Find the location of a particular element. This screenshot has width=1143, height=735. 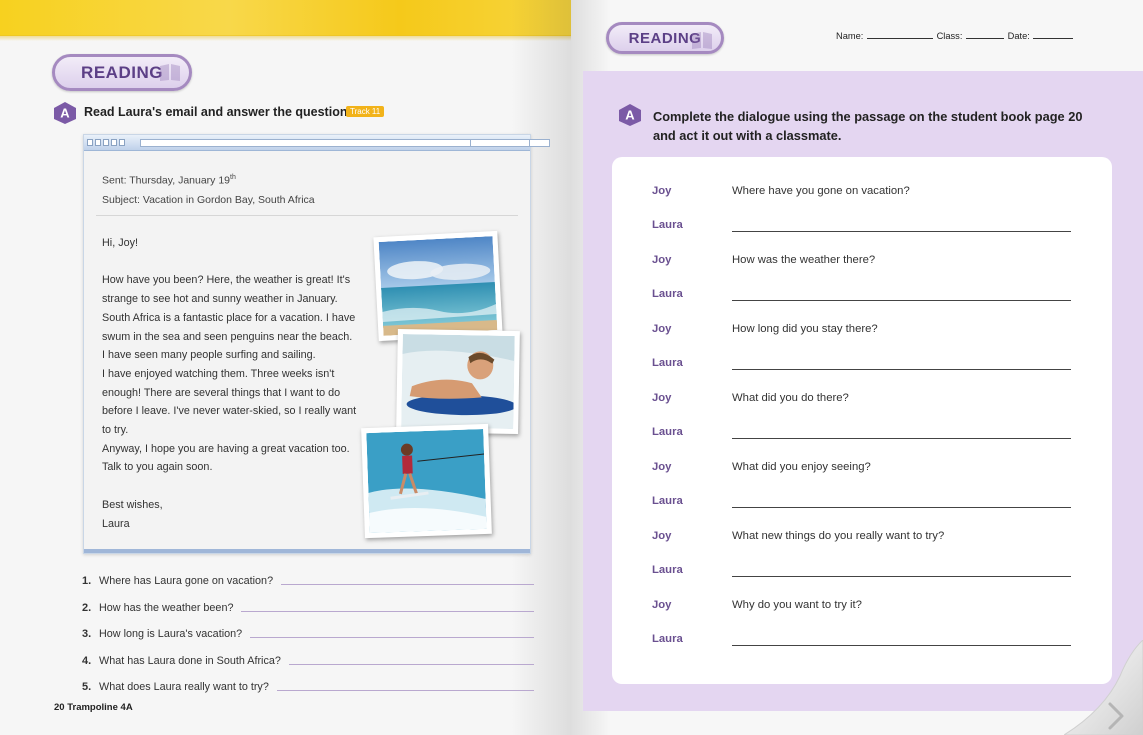

page-curl-arrow-icon is located at coordinates (1103, 687).